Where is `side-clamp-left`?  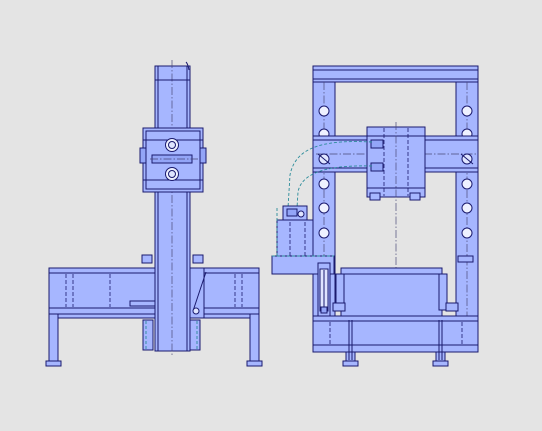 side-clamp-left is located at coordinates (148, 335).